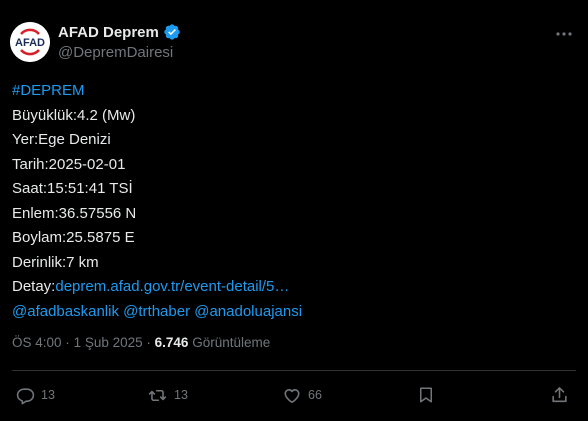 The width and height of the screenshot is (588, 421). I want to click on reply-button: 13, so click(35, 395).